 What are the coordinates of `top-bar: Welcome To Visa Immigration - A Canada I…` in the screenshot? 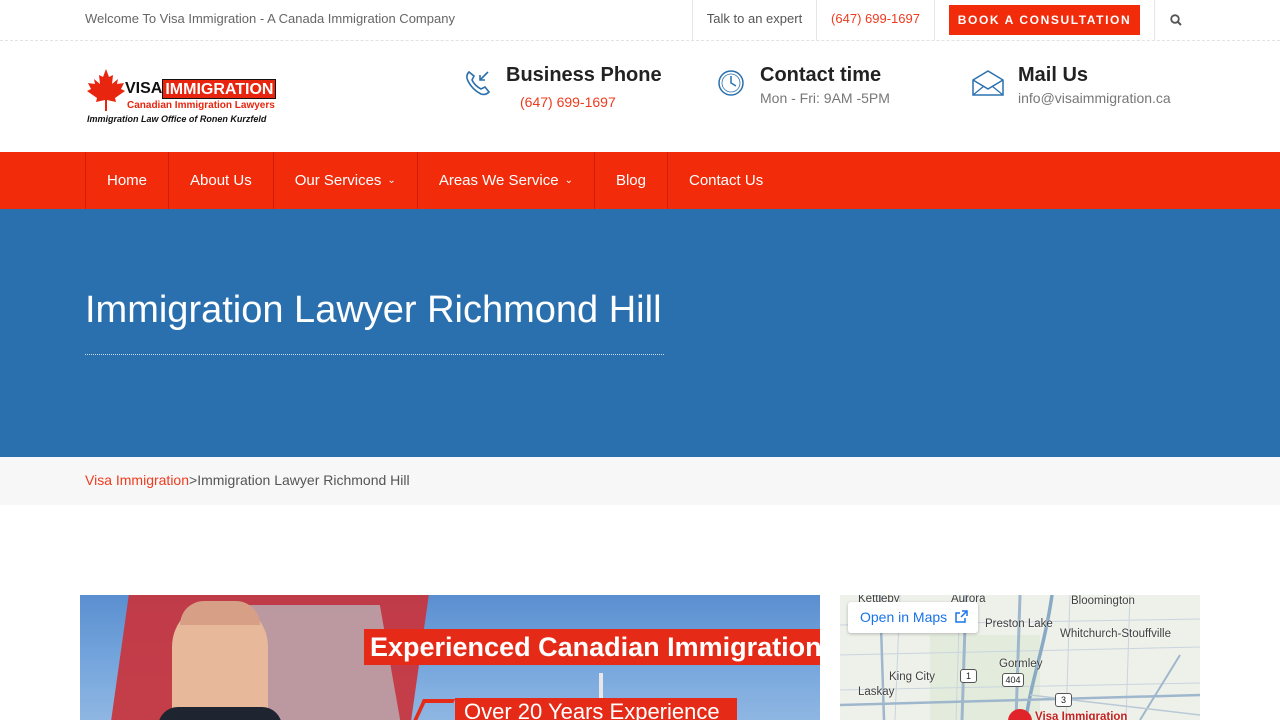 It's located at (640, 20).